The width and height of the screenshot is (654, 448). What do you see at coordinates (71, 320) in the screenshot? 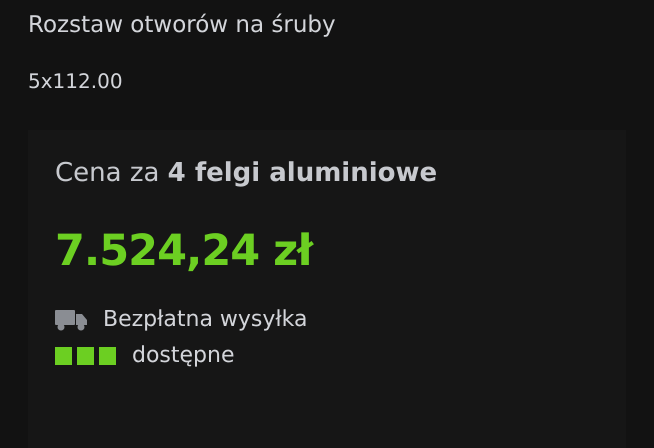
I see `truck-icon` at bounding box center [71, 320].